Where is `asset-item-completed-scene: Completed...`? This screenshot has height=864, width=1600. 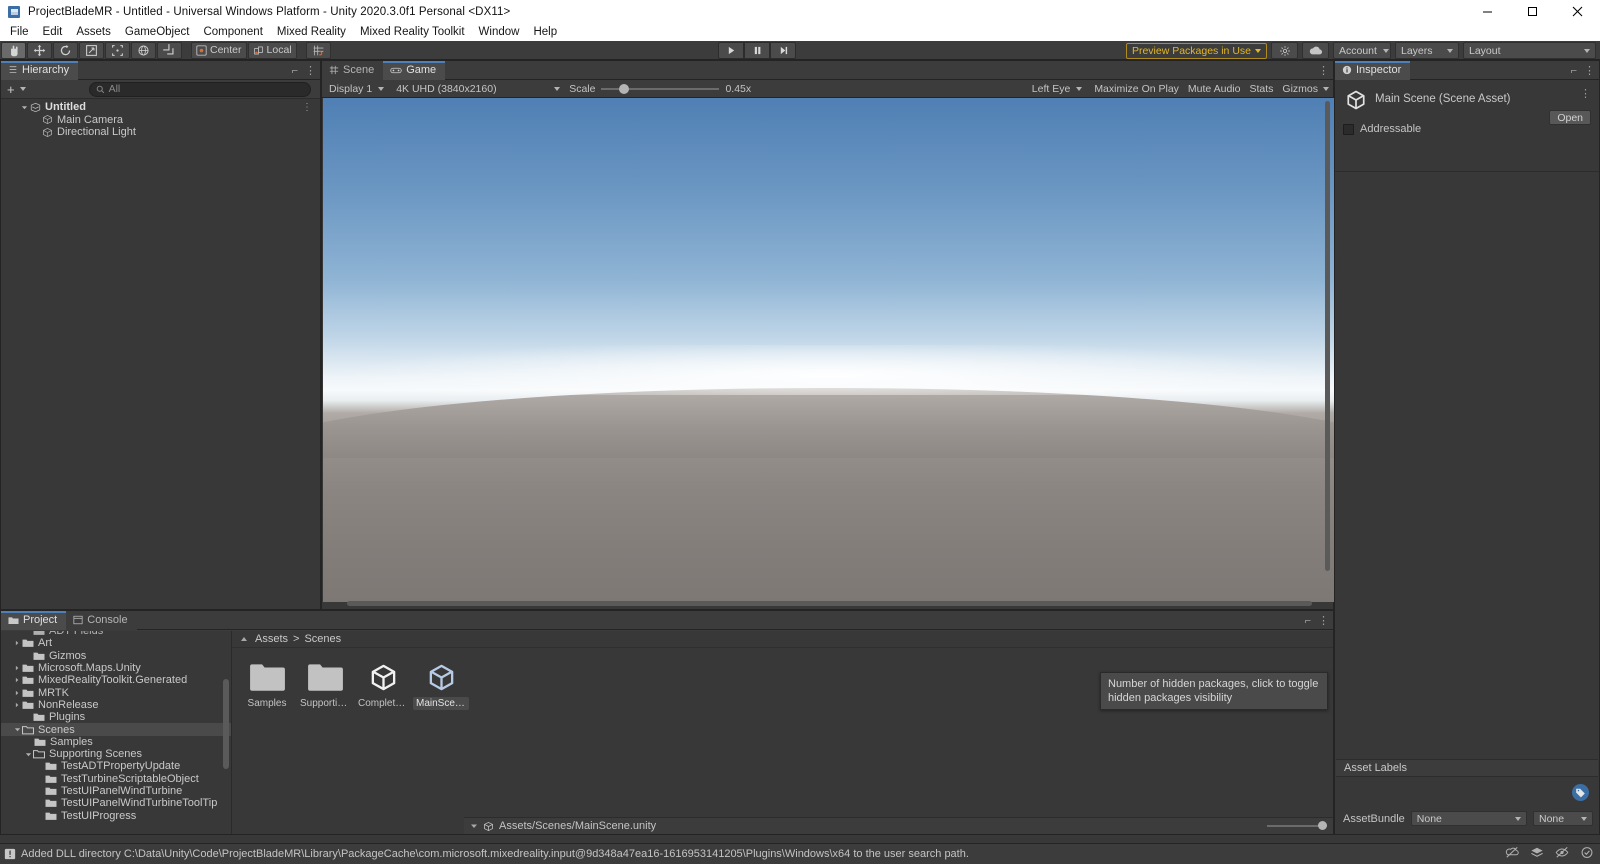 asset-item-completed-scene: Completed... is located at coordinates (383, 686).